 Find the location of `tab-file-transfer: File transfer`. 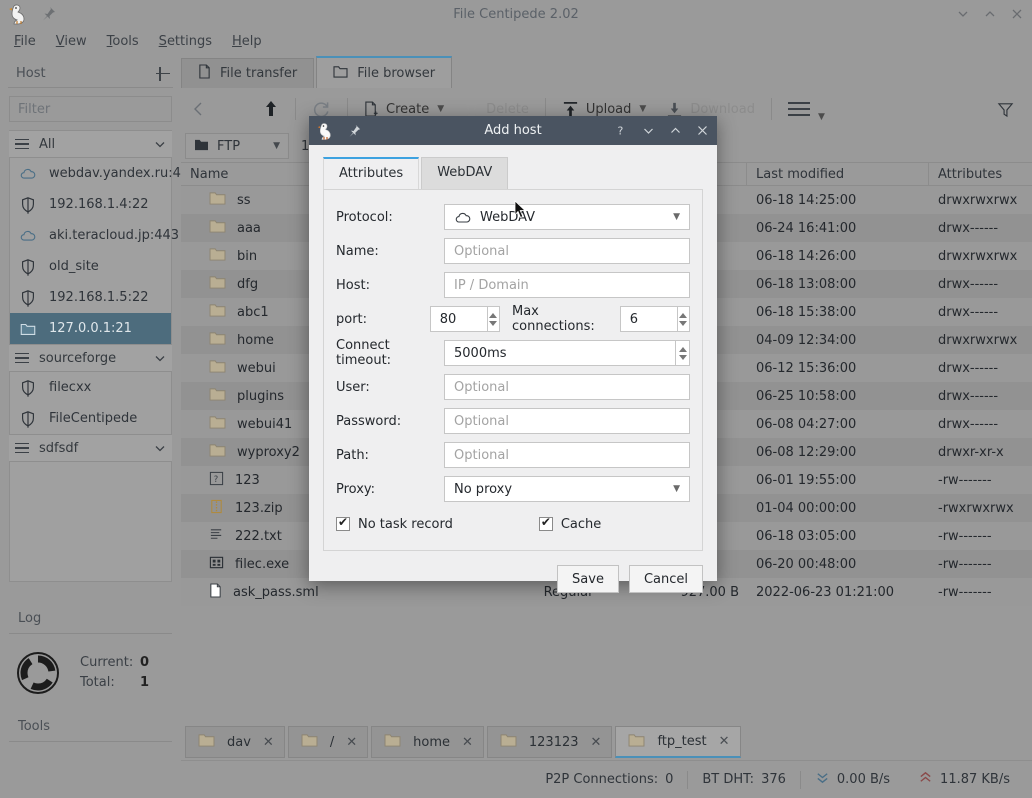

tab-file-transfer: File transfer is located at coordinates (248, 73).